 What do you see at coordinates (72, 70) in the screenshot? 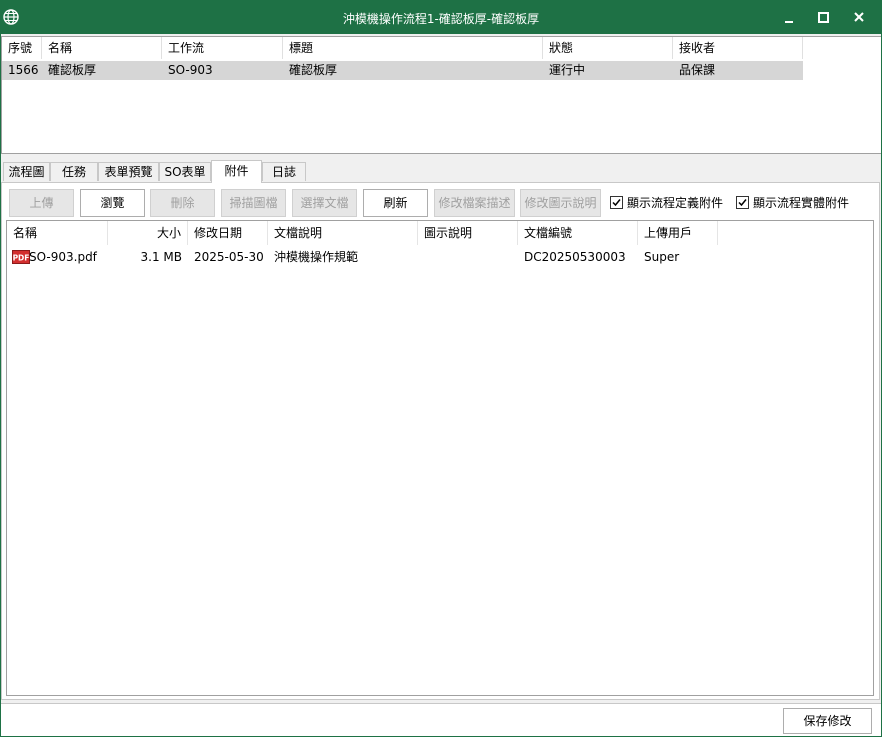
I see `cell-name: 確認板厚` at bounding box center [72, 70].